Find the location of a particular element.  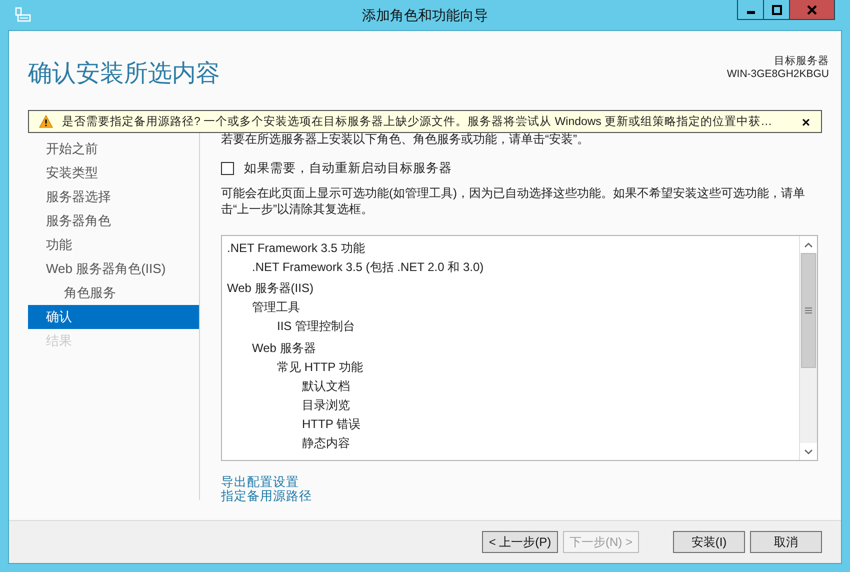

close-button: × is located at coordinates (805, 122).